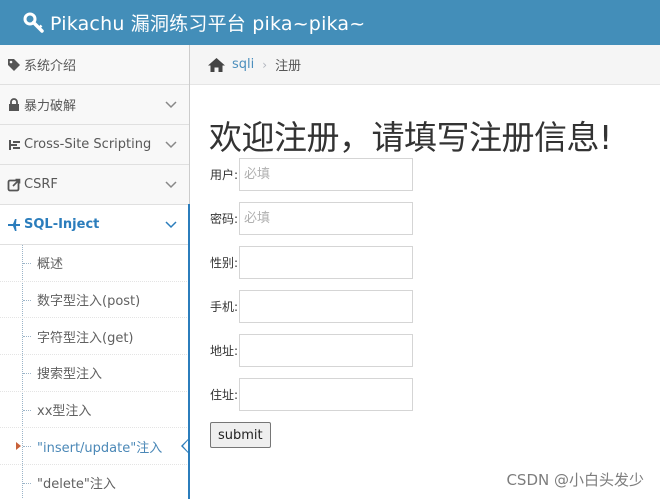 The height and width of the screenshot is (499, 660). Describe the element at coordinates (76, 485) in the screenshot. I see `submenu-item-label: "delete"注入` at that location.